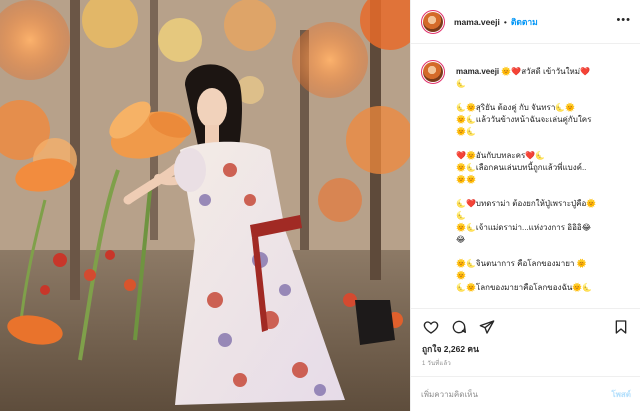 Image resolution: width=640 pixels, height=411 pixels. What do you see at coordinates (459, 327) in the screenshot?
I see `comment-icon` at bounding box center [459, 327].